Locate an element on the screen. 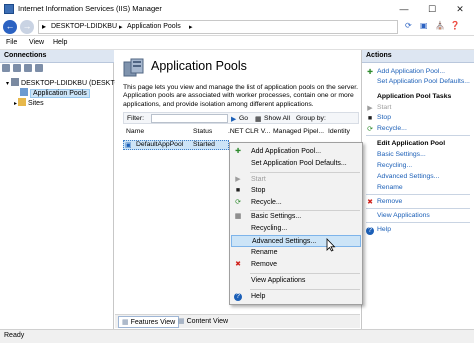 The image size is (474, 343). features-view-icon: ▦ is located at coordinates (126, 322).